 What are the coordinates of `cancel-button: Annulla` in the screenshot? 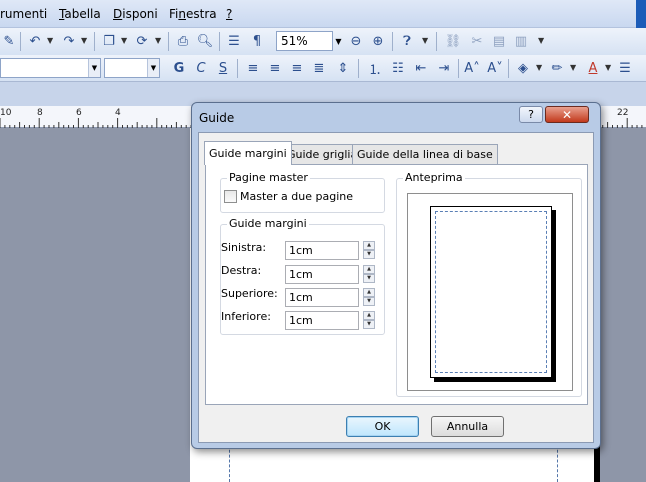 It's located at (467, 426).